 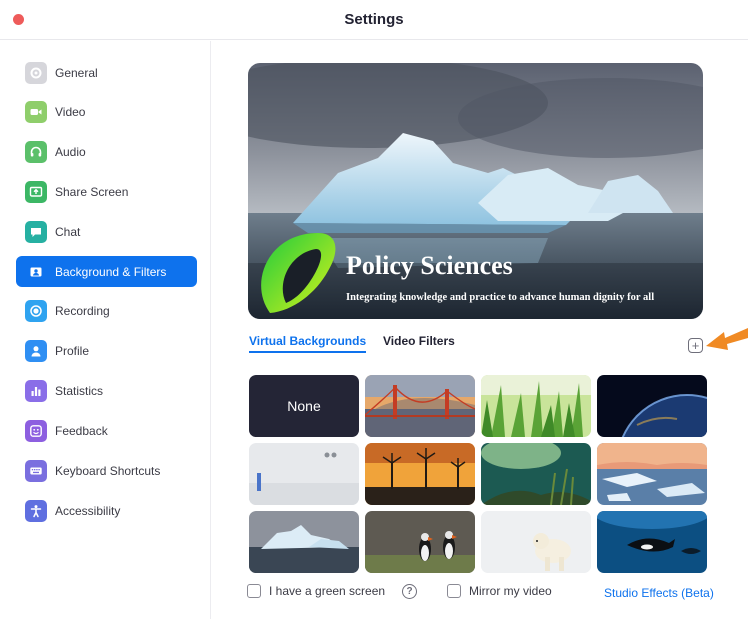 What do you see at coordinates (36, 390) in the screenshot?
I see `bar-chart-icon` at bounding box center [36, 390].